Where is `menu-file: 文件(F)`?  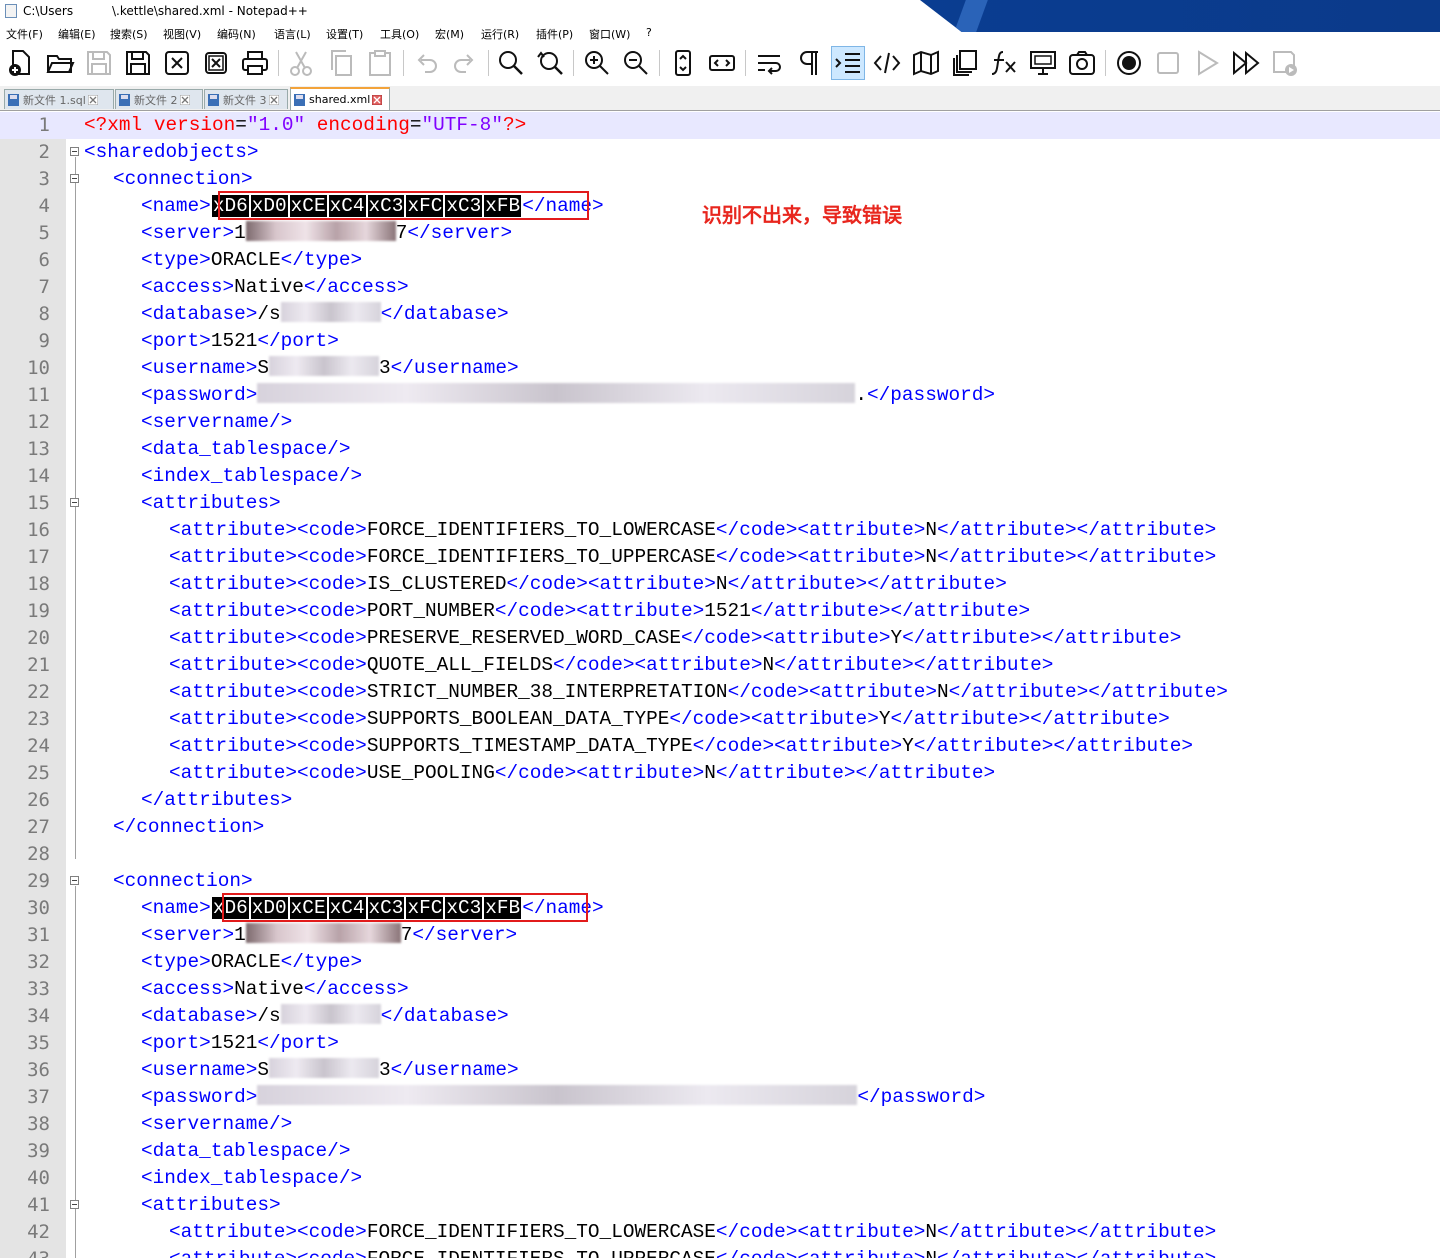
menu-file: 文件(F) is located at coordinates (24, 34).